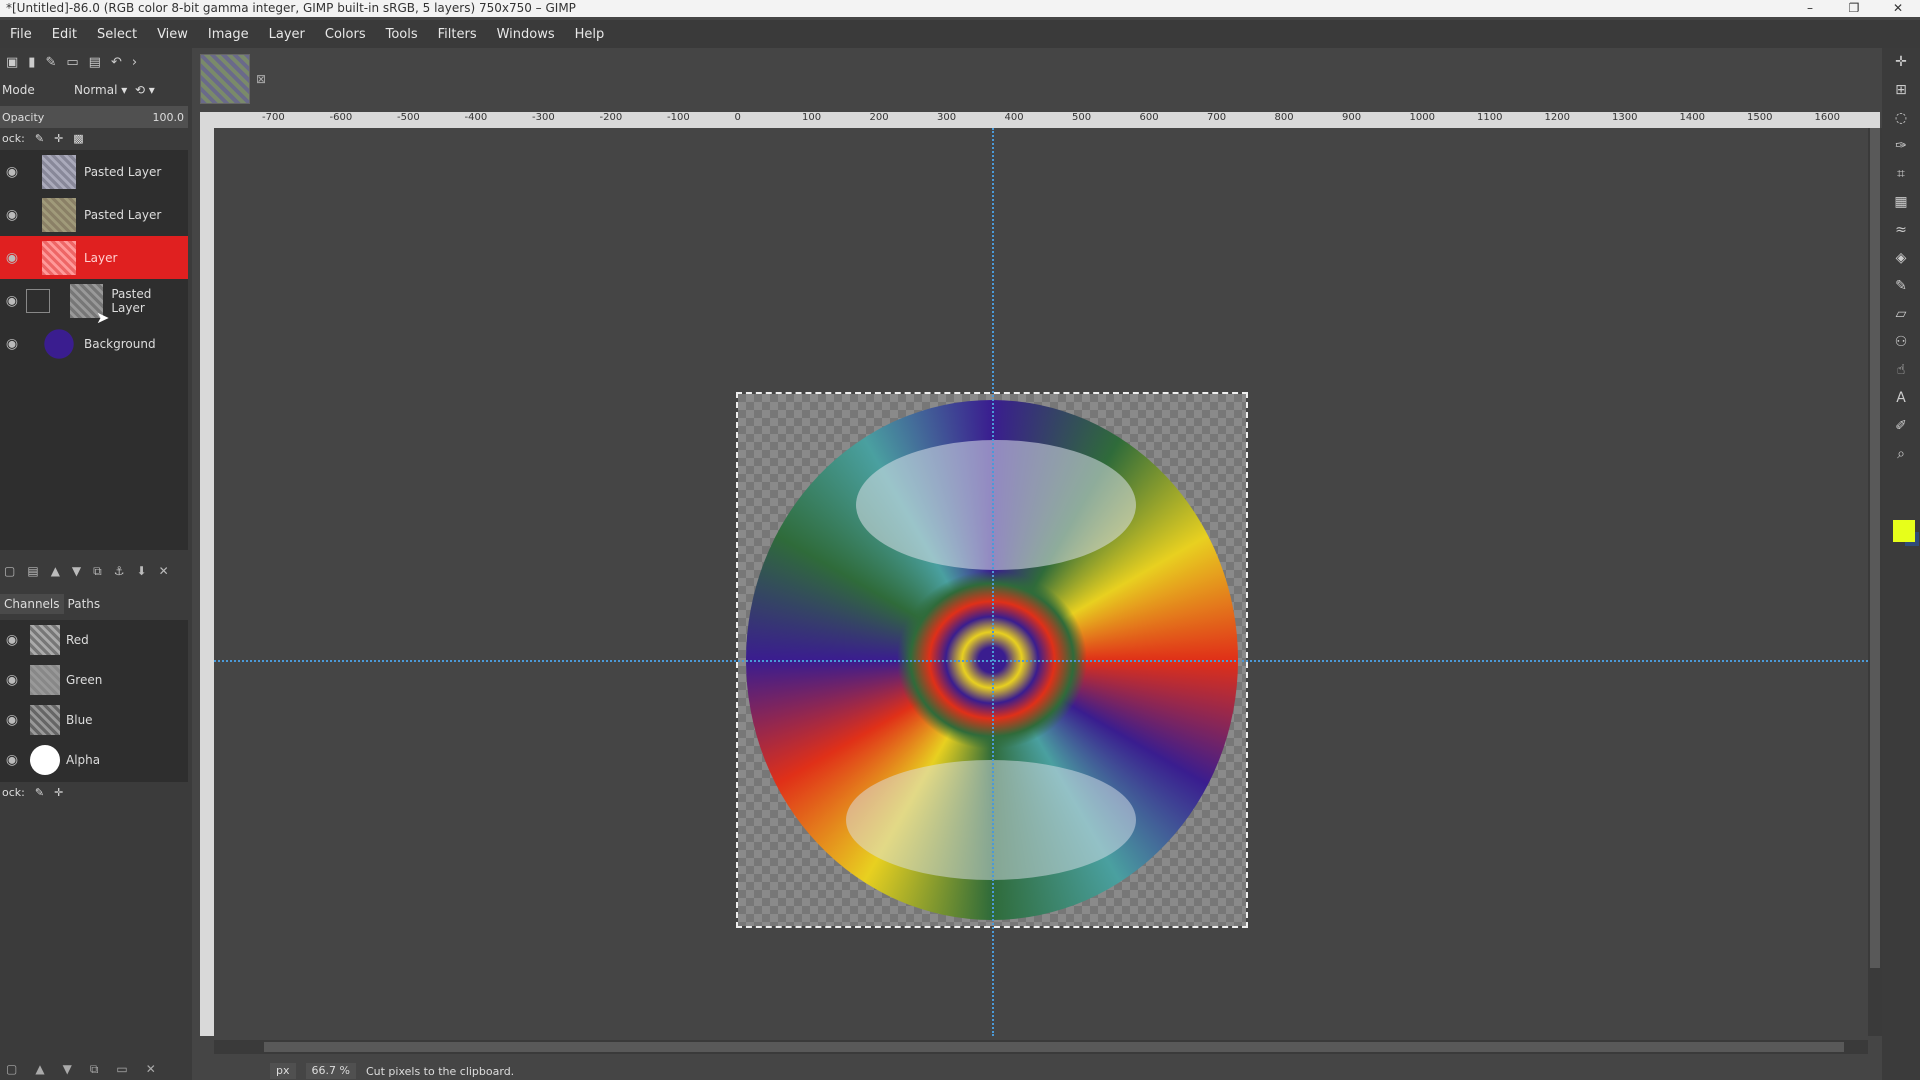 The height and width of the screenshot is (1080, 1920). What do you see at coordinates (1901, 342) in the screenshot?
I see `clone-tool-icon: ⚇` at bounding box center [1901, 342].